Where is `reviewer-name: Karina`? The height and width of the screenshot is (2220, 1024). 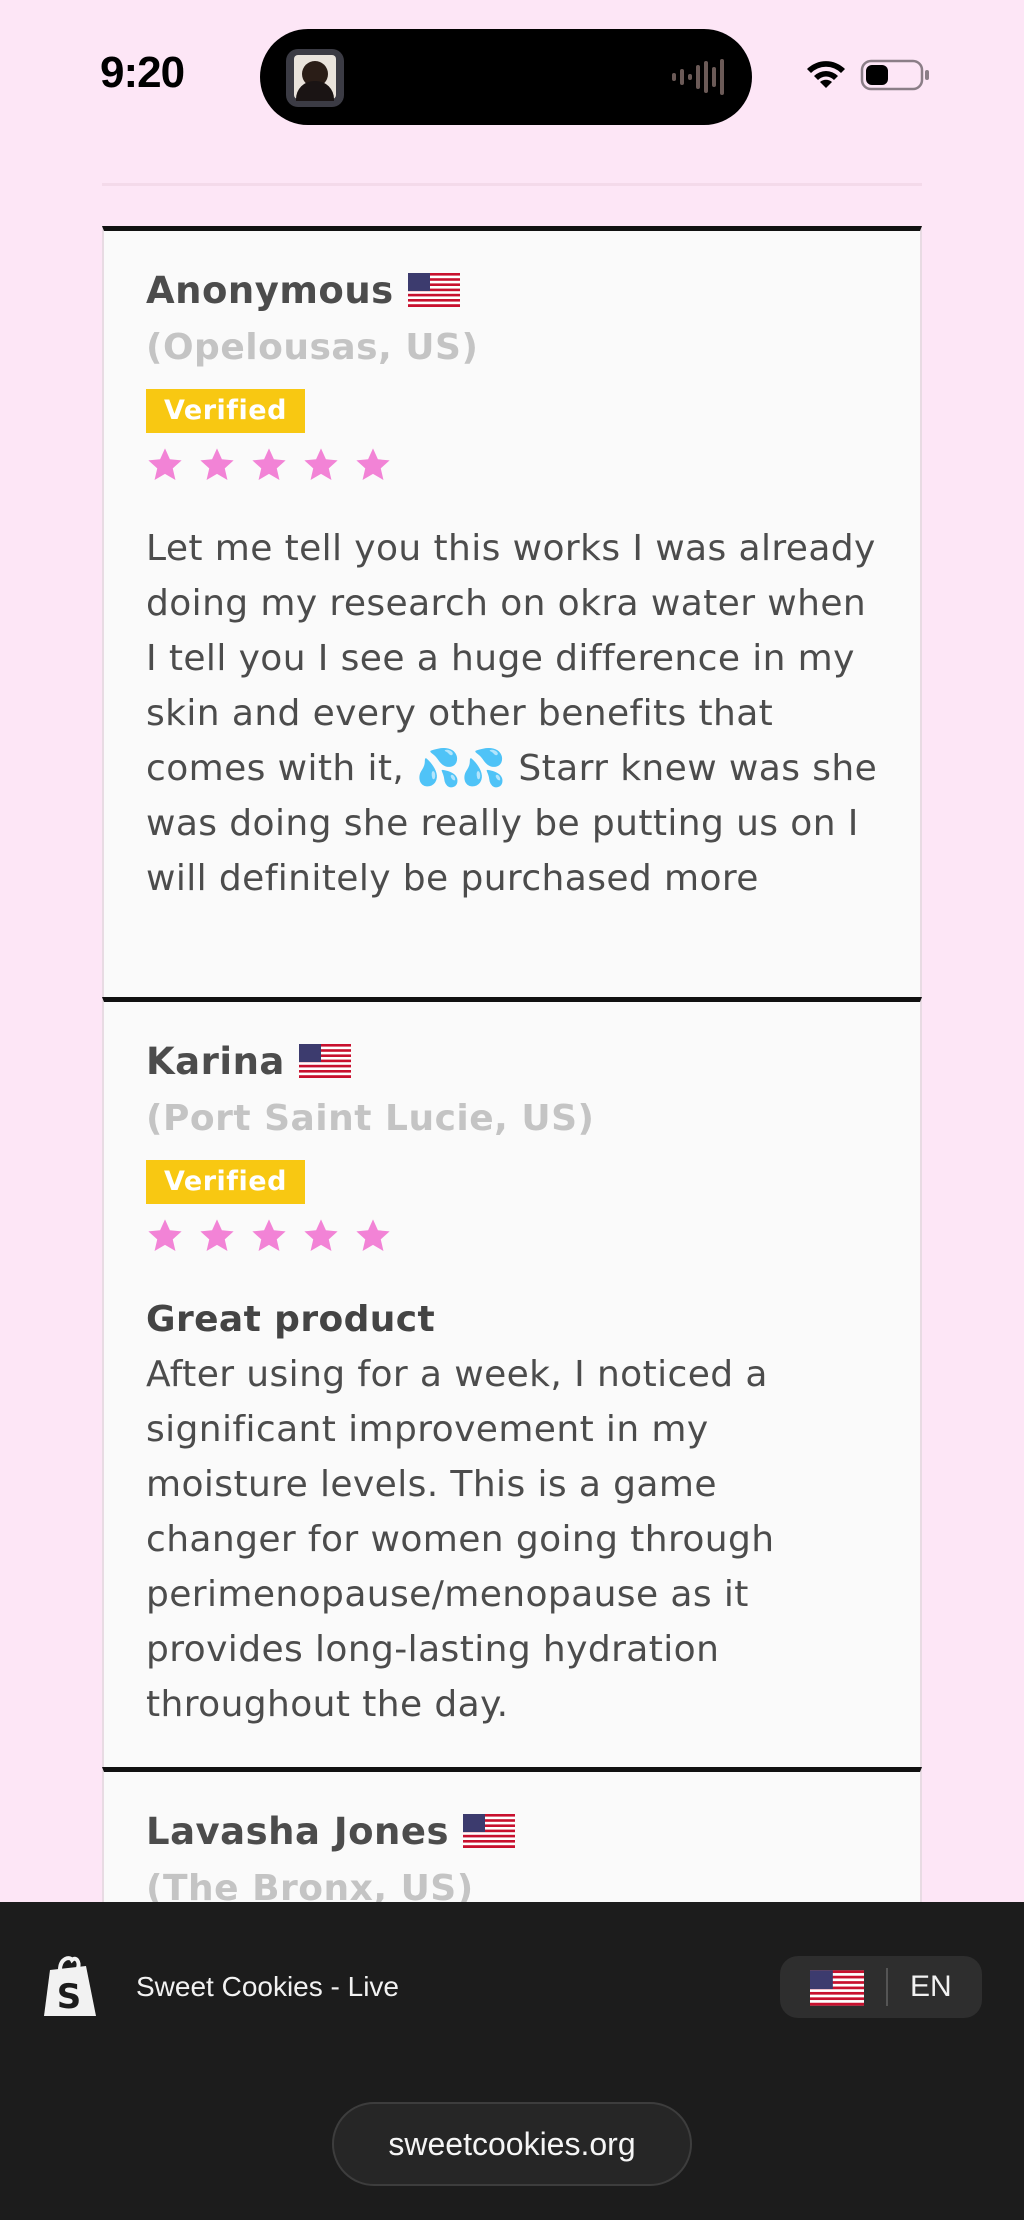
reviewer-name: Karina is located at coordinates (215, 1061).